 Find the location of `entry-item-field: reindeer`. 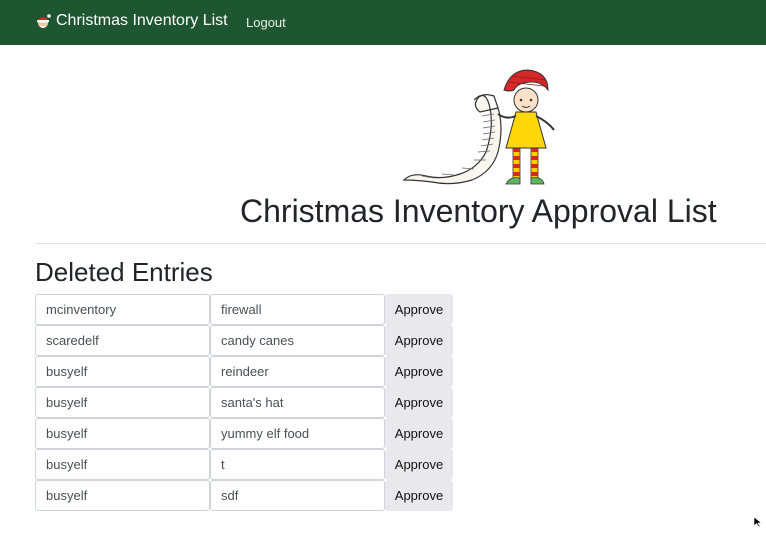

entry-item-field: reindeer is located at coordinates (297, 371).